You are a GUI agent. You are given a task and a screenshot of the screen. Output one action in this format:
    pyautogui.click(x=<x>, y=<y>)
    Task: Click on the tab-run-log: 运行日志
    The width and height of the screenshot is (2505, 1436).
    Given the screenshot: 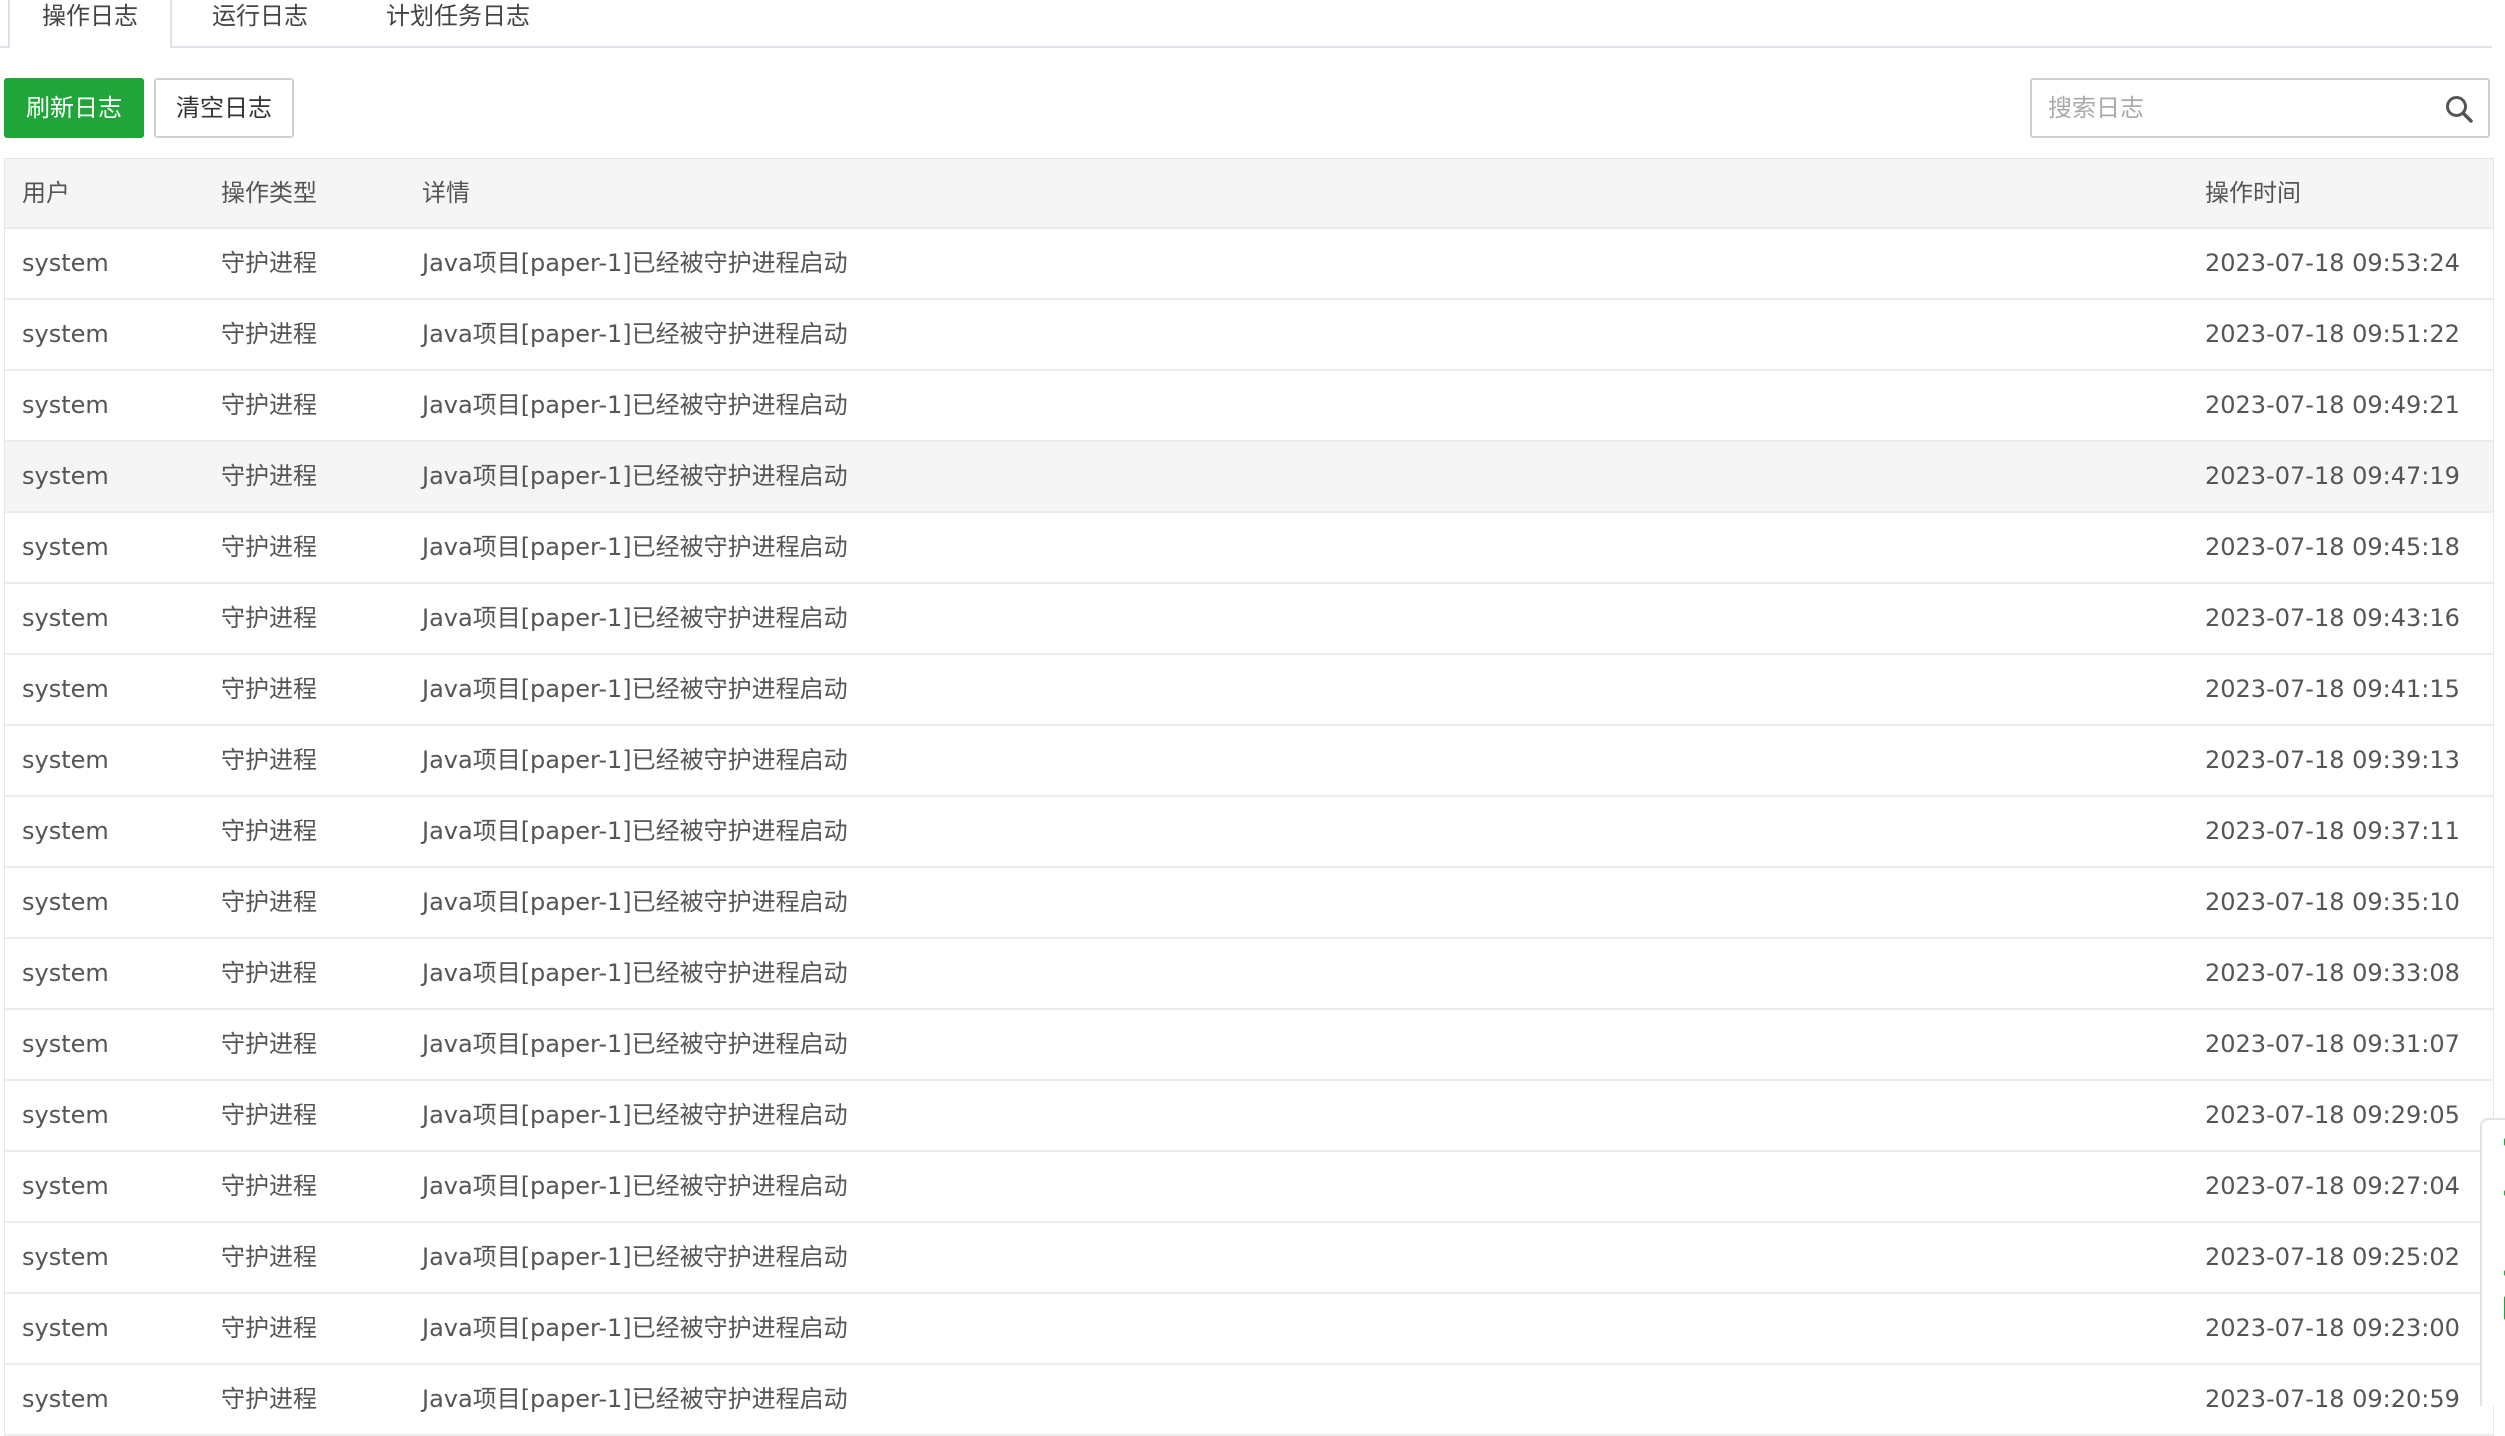 What is the action you would take?
    pyautogui.click(x=260, y=23)
    